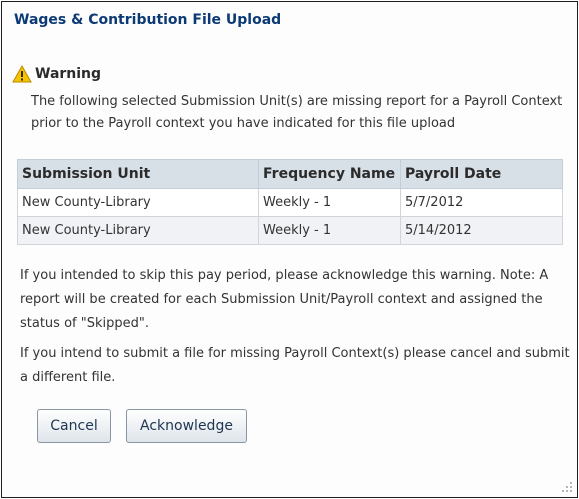 Image resolution: width=579 pixels, height=499 pixels. I want to click on resize-grip-icon, so click(567, 487).